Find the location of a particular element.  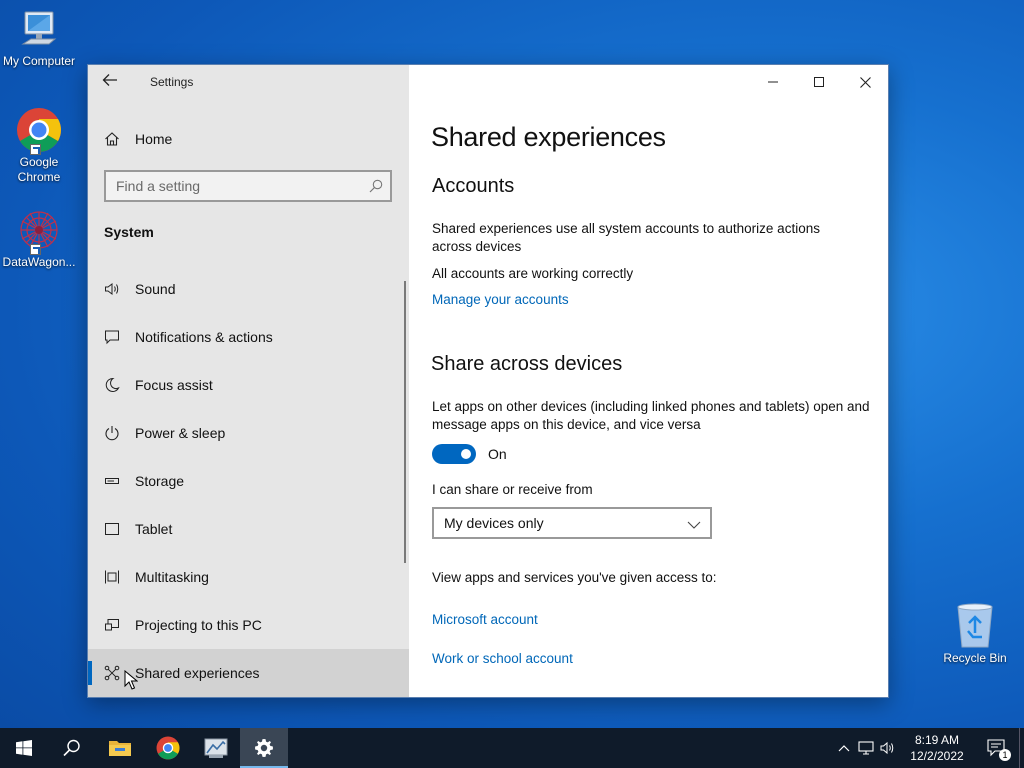

search-button is located at coordinates (72, 748).